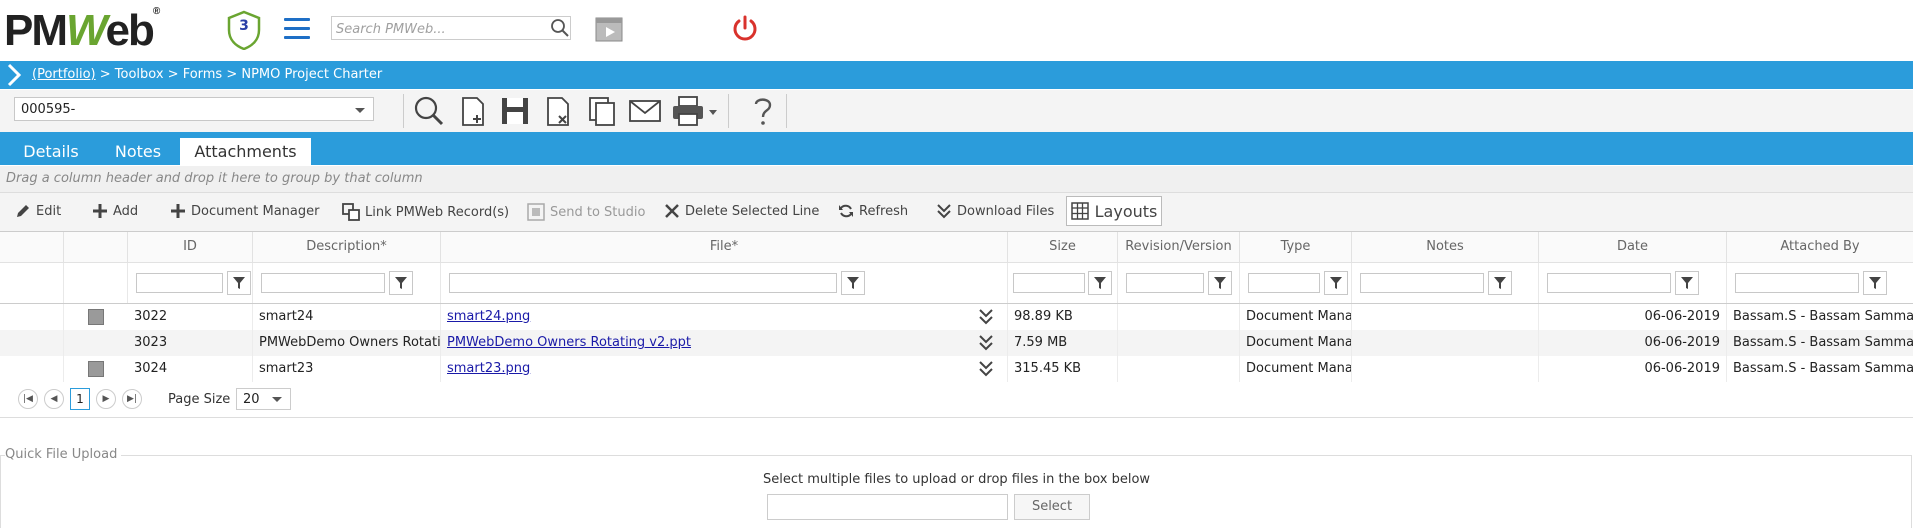  I want to click on studio-icon, so click(609, 29).